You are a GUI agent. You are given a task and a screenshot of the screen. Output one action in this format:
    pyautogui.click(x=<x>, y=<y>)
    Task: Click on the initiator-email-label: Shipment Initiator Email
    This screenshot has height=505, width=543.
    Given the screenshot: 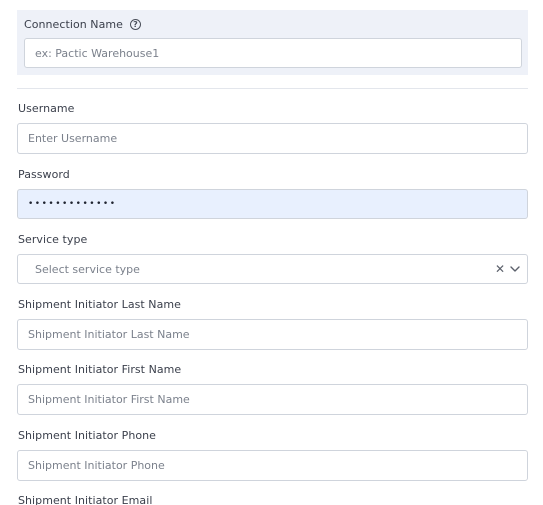 What is the action you would take?
    pyautogui.click(x=85, y=499)
    